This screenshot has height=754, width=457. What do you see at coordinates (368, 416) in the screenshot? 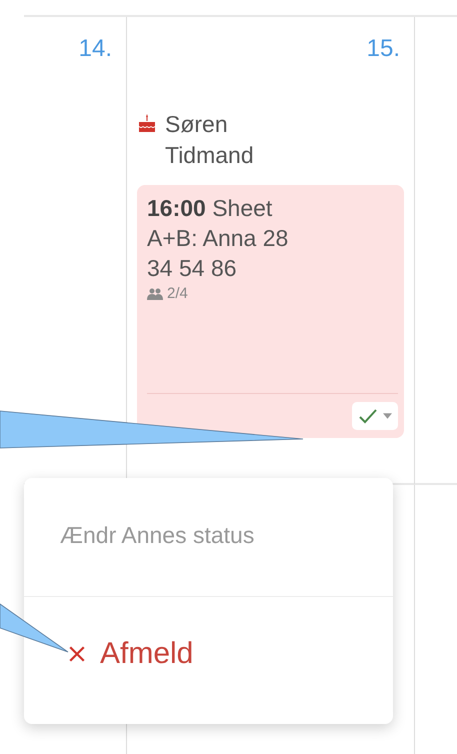
I see `check-icon` at bounding box center [368, 416].